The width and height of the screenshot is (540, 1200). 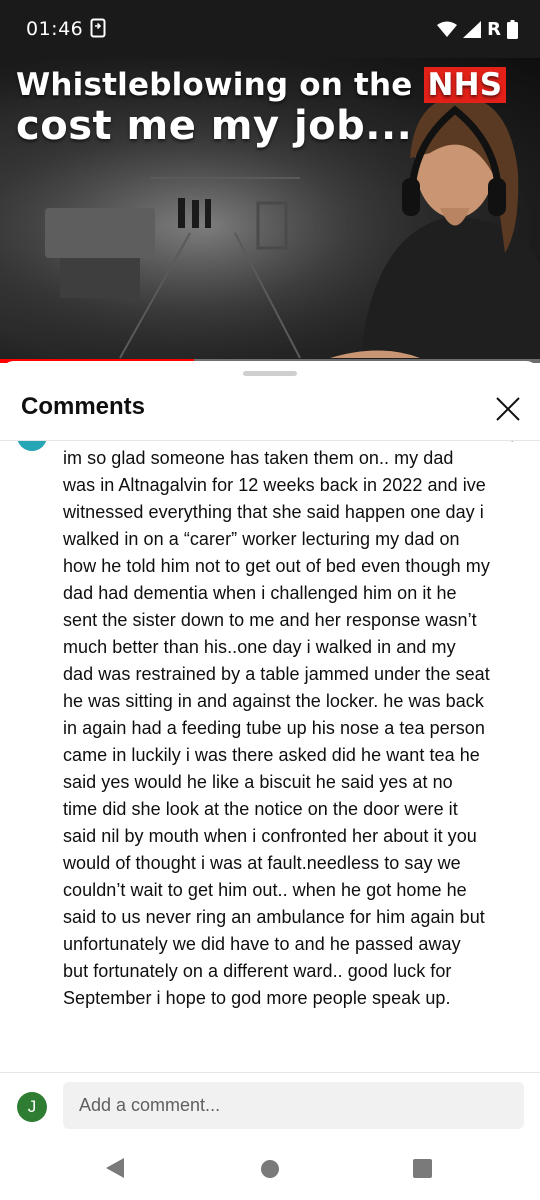 I want to click on commenter-avatar, so click(x=32, y=446).